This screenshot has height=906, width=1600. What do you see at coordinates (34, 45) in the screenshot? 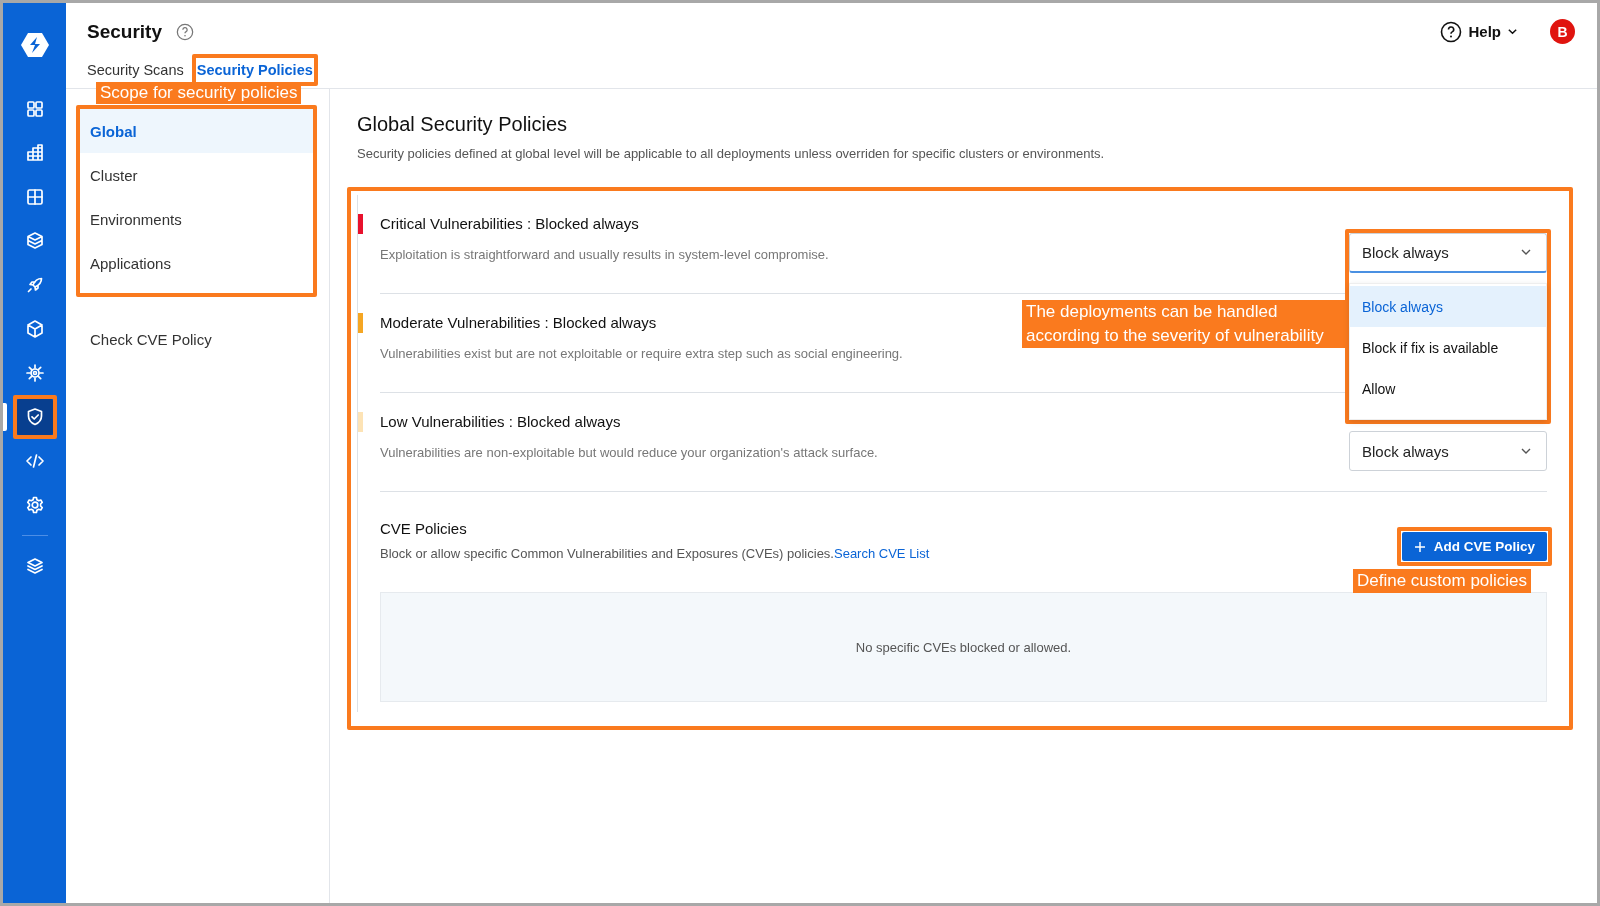
I see `app-logo-icon` at bounding box center [34, 45].